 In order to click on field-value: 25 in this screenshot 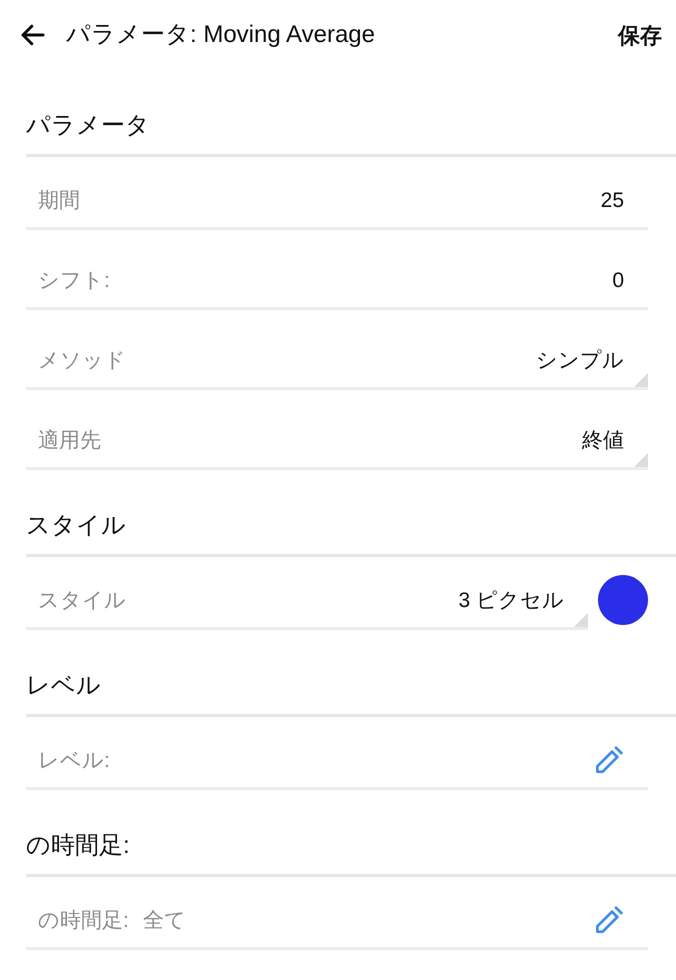, I will do `click(612, 201)`.